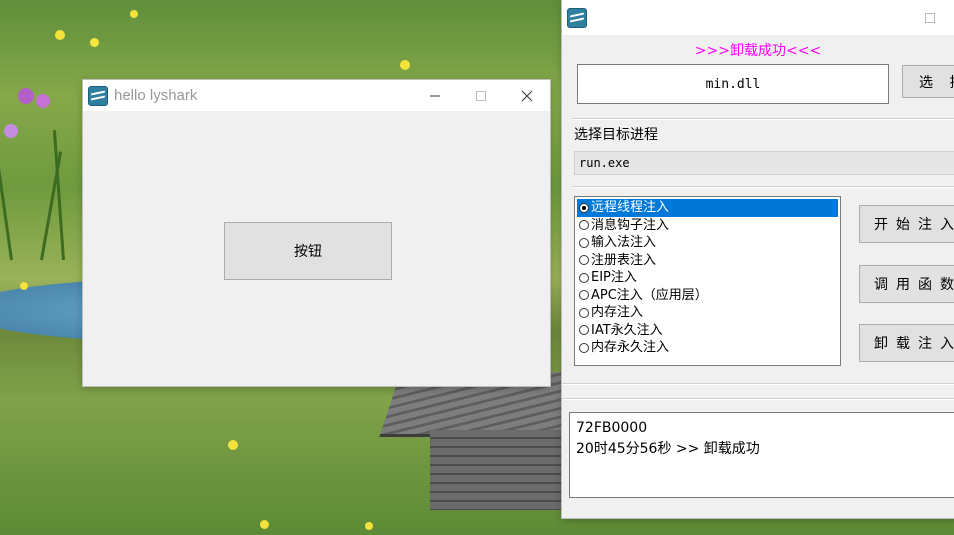 The width and height of the screenshot is (954, 535). What do you see at coordinates (668, 449) in the screenshot?
I see `log-line: 20时45分56秒 >> 卸载成功` at bounding box center [668, 449].